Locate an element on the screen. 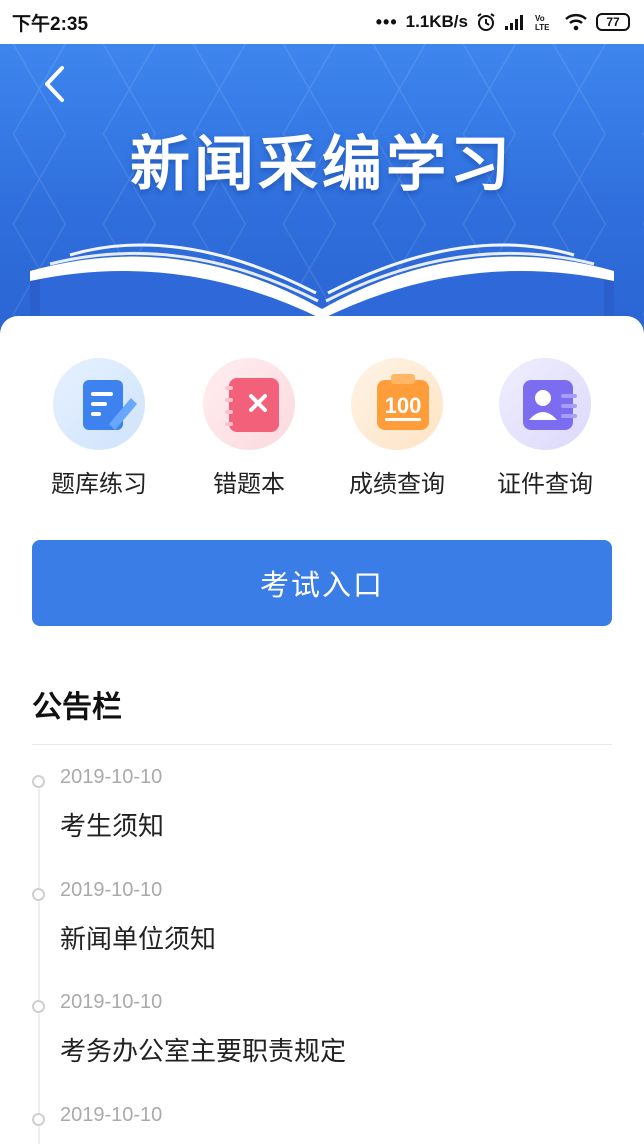 The width and height of the screenshot is (644, 1144). notice-item: 2019-10-10 考务办公室主要职责规定 is located at coordinates (322, 1036).